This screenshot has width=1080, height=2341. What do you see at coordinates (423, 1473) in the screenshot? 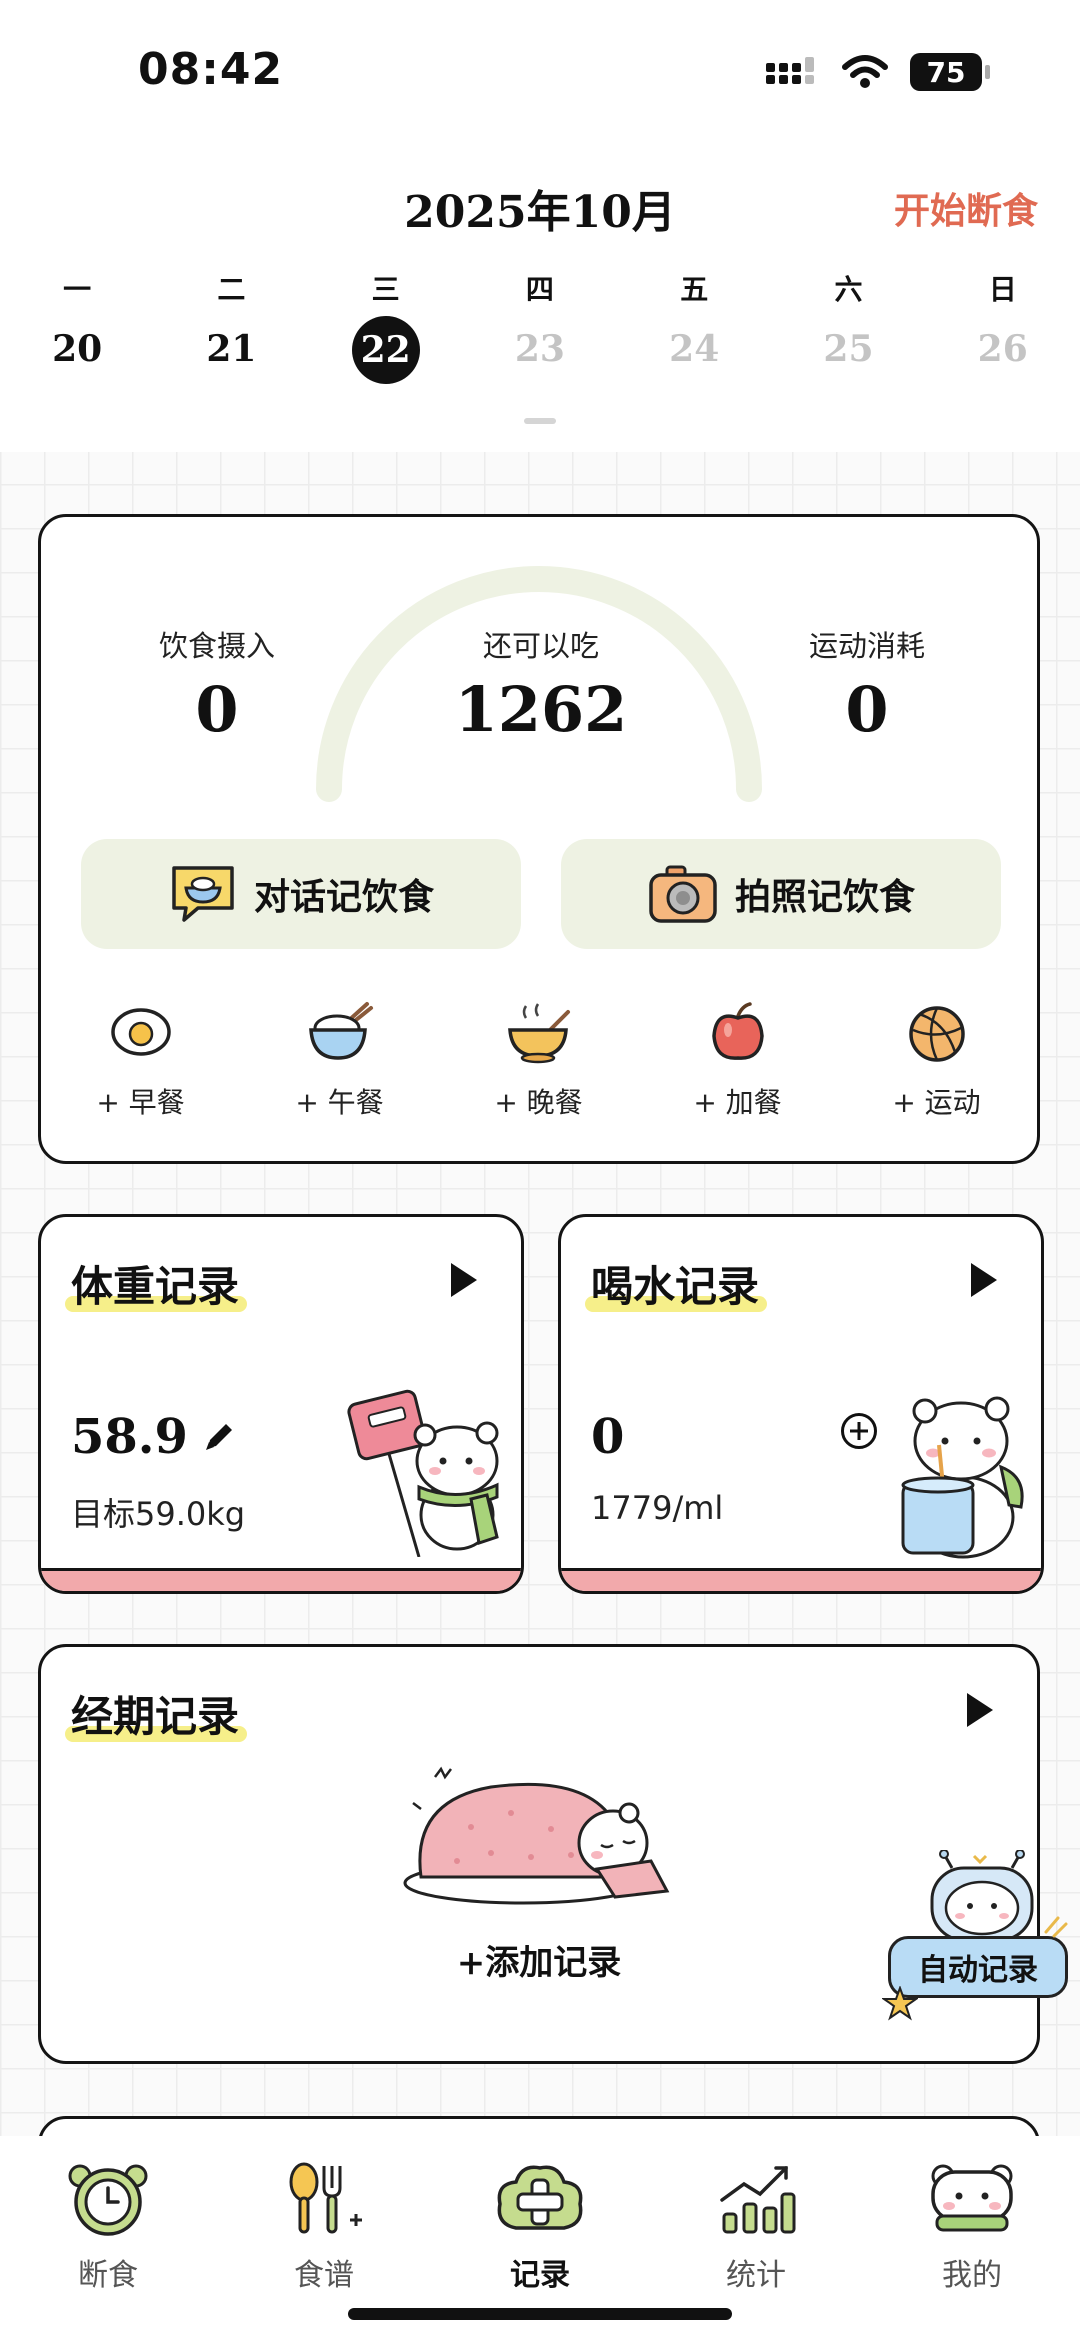
I see `bear-scale-illustration` at bounding box center [423, 1473].